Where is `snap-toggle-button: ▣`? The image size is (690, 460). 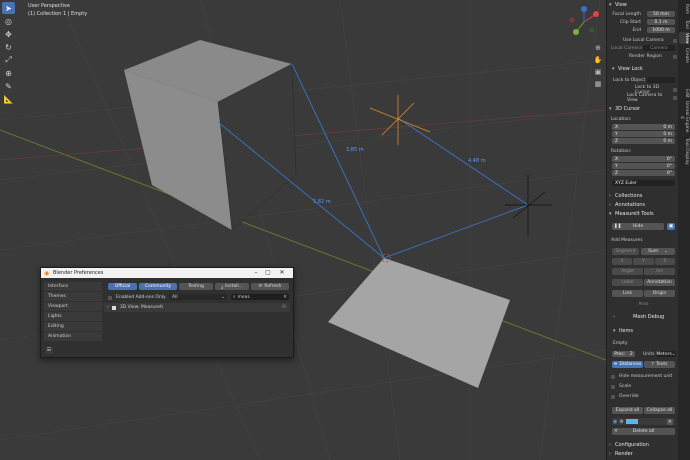
snap-toggle-button: ▣ is located at coordinates (671, 226).